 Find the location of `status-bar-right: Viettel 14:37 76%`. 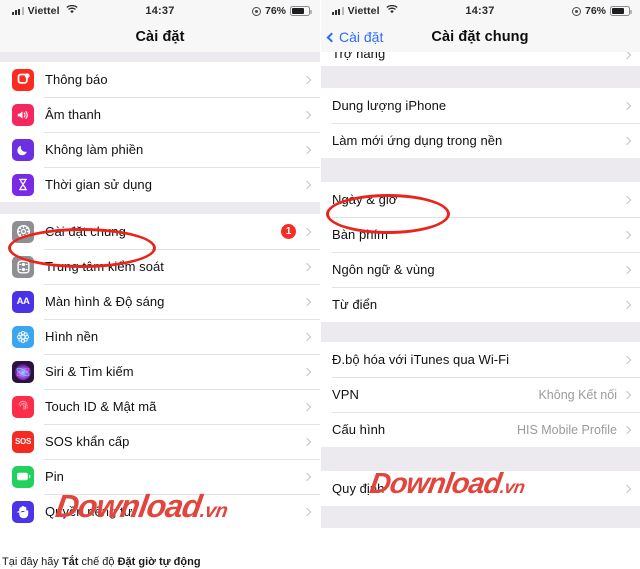

status-bar-right: Viettel 14:37 76% is located at coordinates (480, 11).